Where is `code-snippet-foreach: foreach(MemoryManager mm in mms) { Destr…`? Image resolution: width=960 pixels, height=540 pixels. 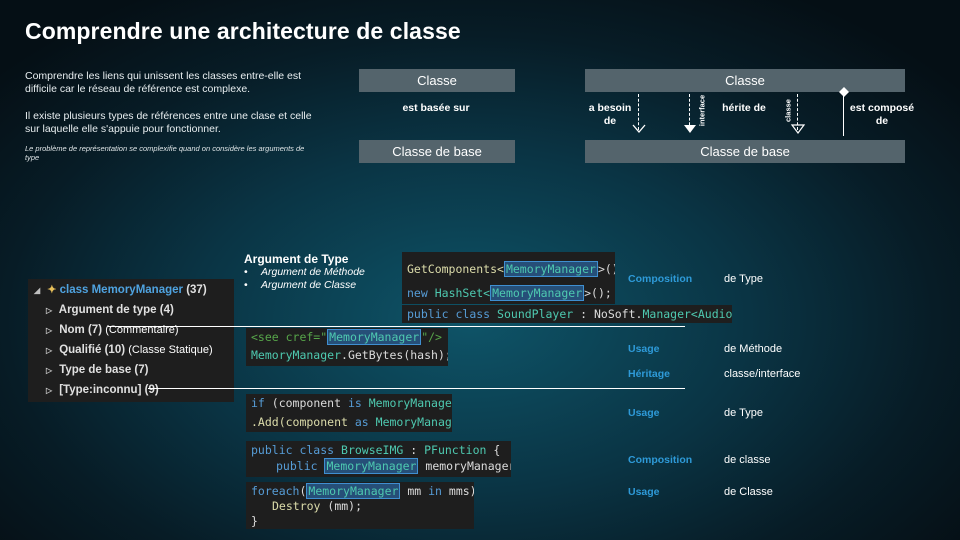 code-snippet-foreach: foreach(MemoryManager mm in mms) { Destr… is located at coordinates (360, 505).